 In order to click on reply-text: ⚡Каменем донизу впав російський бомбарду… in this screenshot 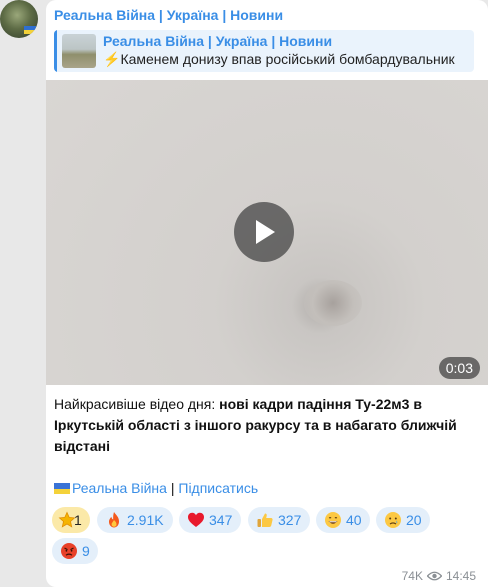, I will do `click(287, 59)`.